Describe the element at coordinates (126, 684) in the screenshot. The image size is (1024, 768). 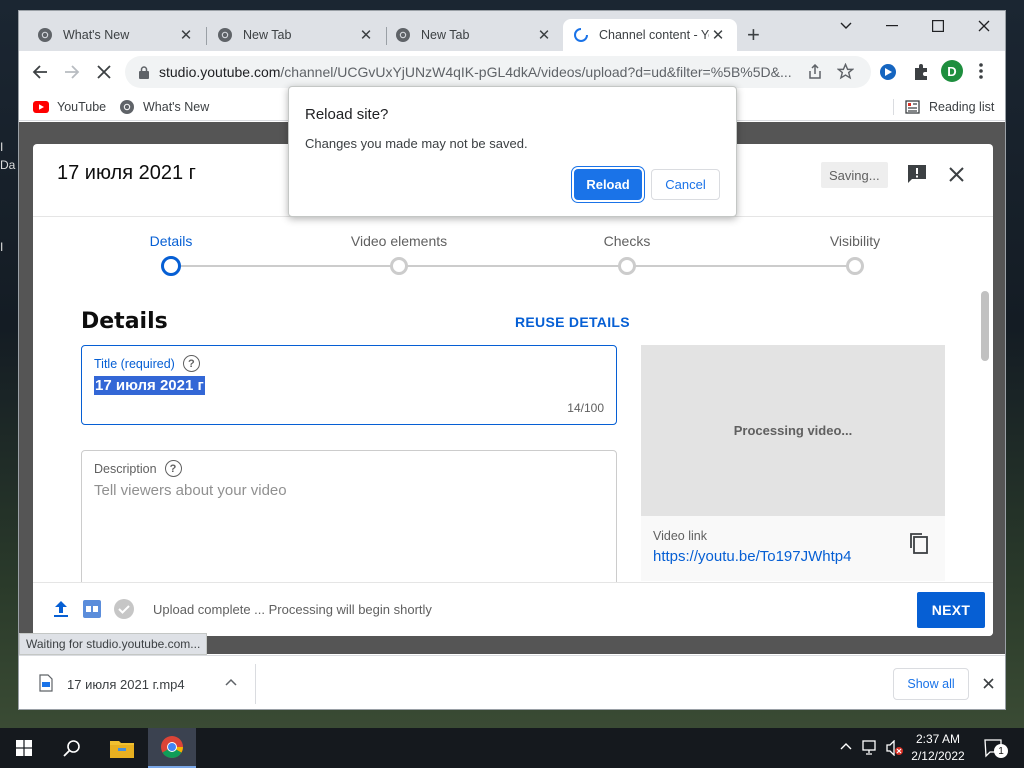
I see `download-filename: 17 июля 2021 г.mp4` at that location.